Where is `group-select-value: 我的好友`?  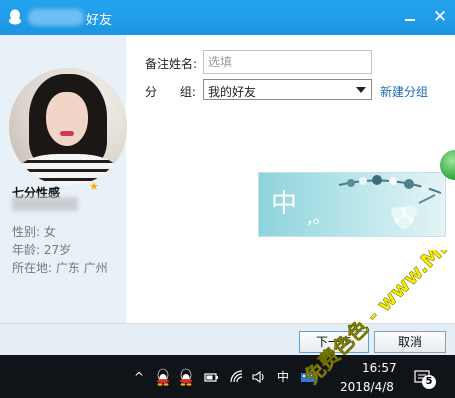
group-select-value: 我的好友 is located at coordinates (232, 92).